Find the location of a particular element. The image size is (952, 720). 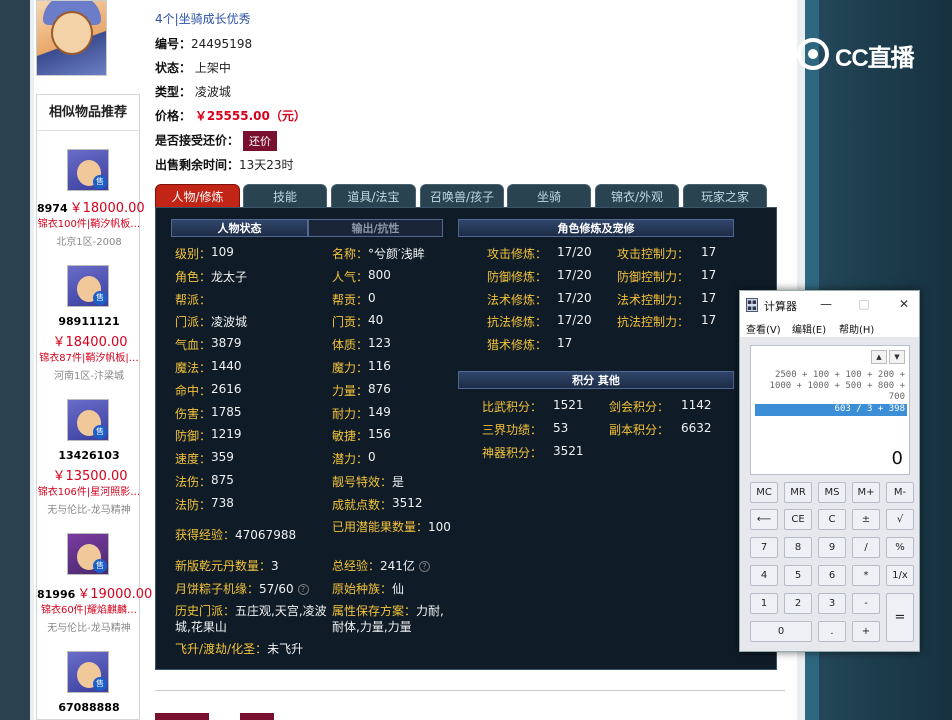

history-line-selected: 603 / 3 + 398 is located at coordinates (870, 409).